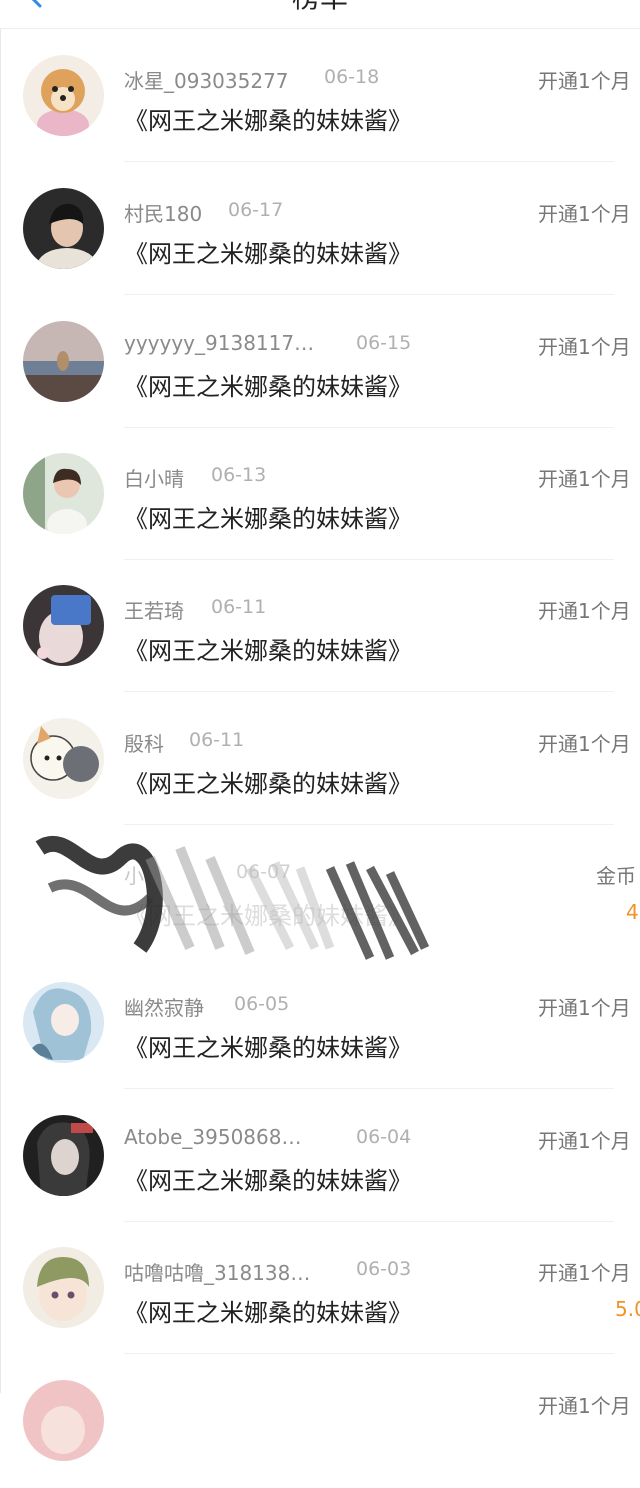 The width and height of the screenshot is (640, 1488). I want to click on anime-girl-avatar-icon, so click(63, 1022).